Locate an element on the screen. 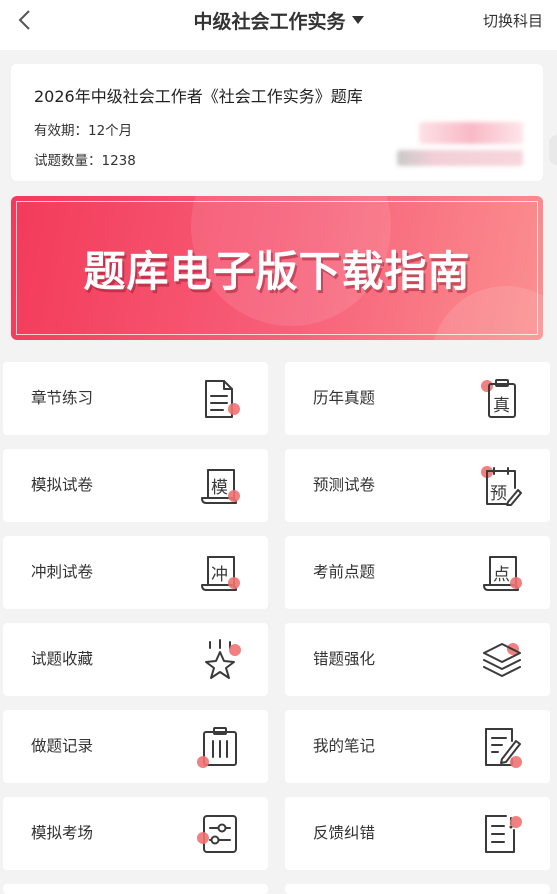 The height and width of the screenshot is (894, 557). banner-title: 题库电子版下载指南 is located at coordinates (277, 271).